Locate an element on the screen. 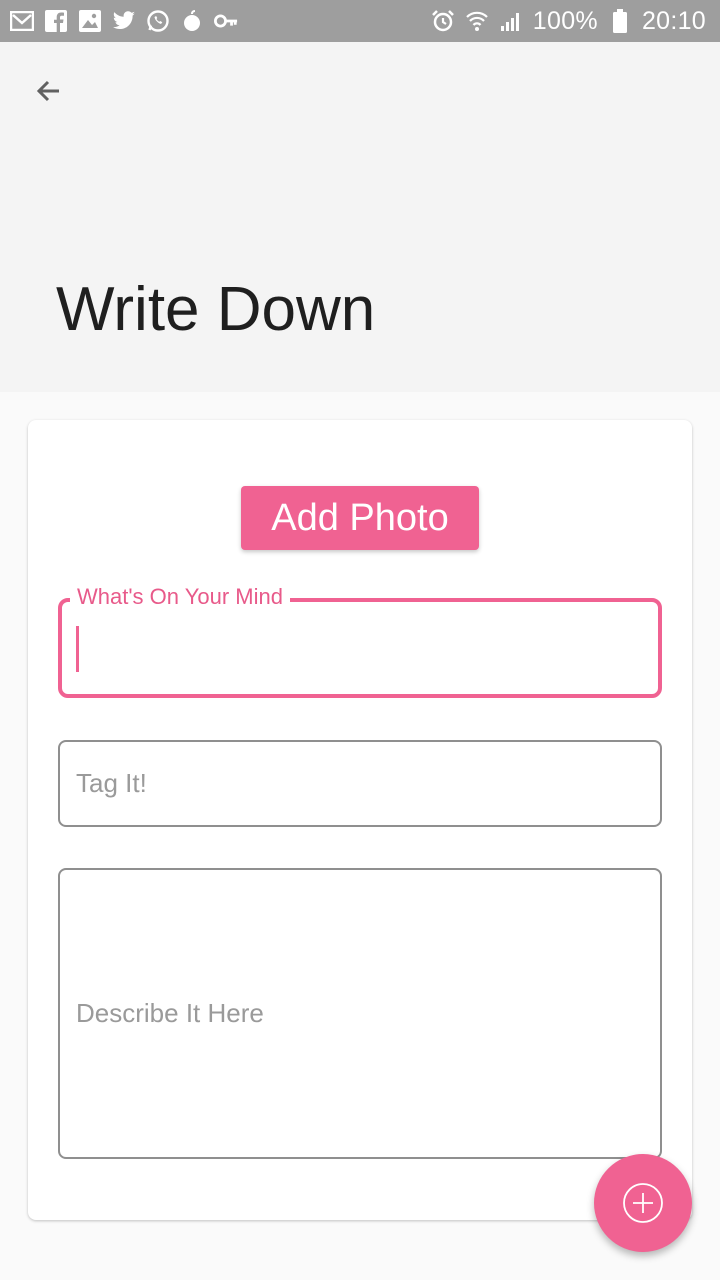 The height and width of the screenshot is (1280, 720). whats-on-your-mind-input is located at coordinates (360, 648).